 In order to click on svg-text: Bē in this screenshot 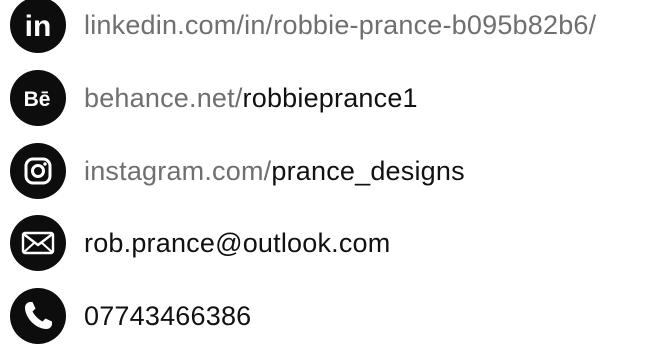, I will do `click(37, 99)`.